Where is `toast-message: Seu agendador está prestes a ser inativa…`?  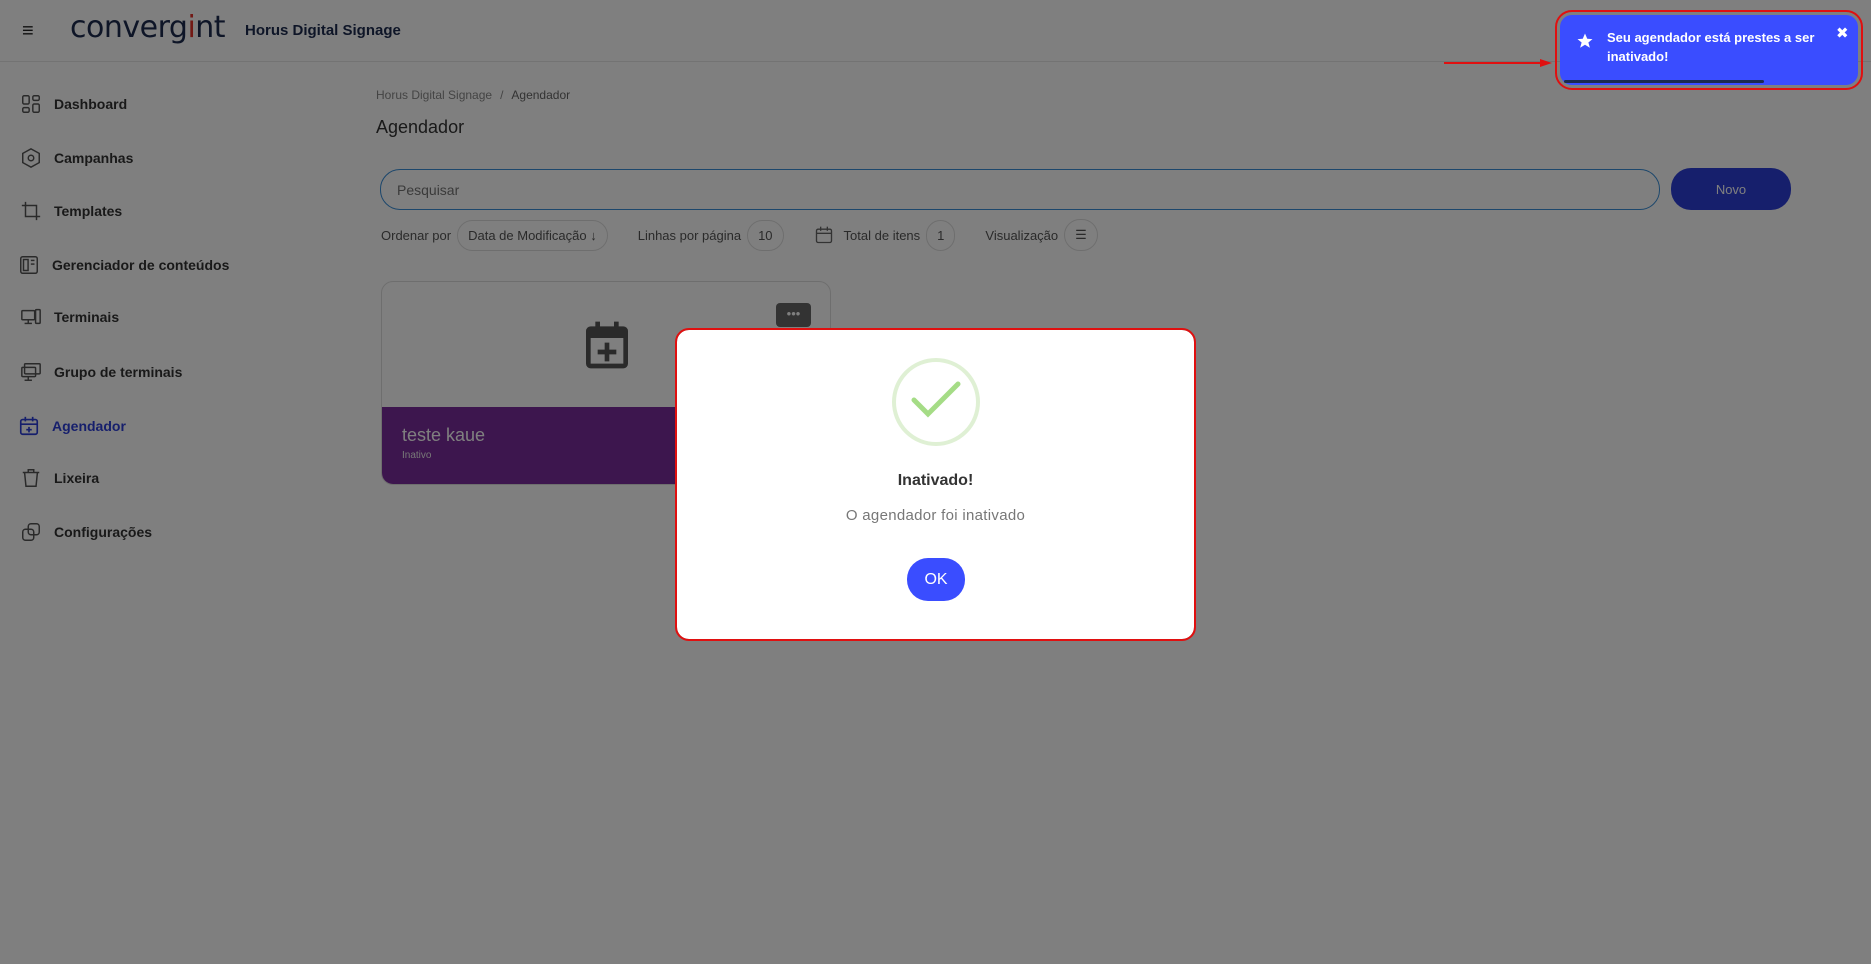 toast-message: Seu agendador está prestes a ser inativa… is located at coordinates (1711, 47).